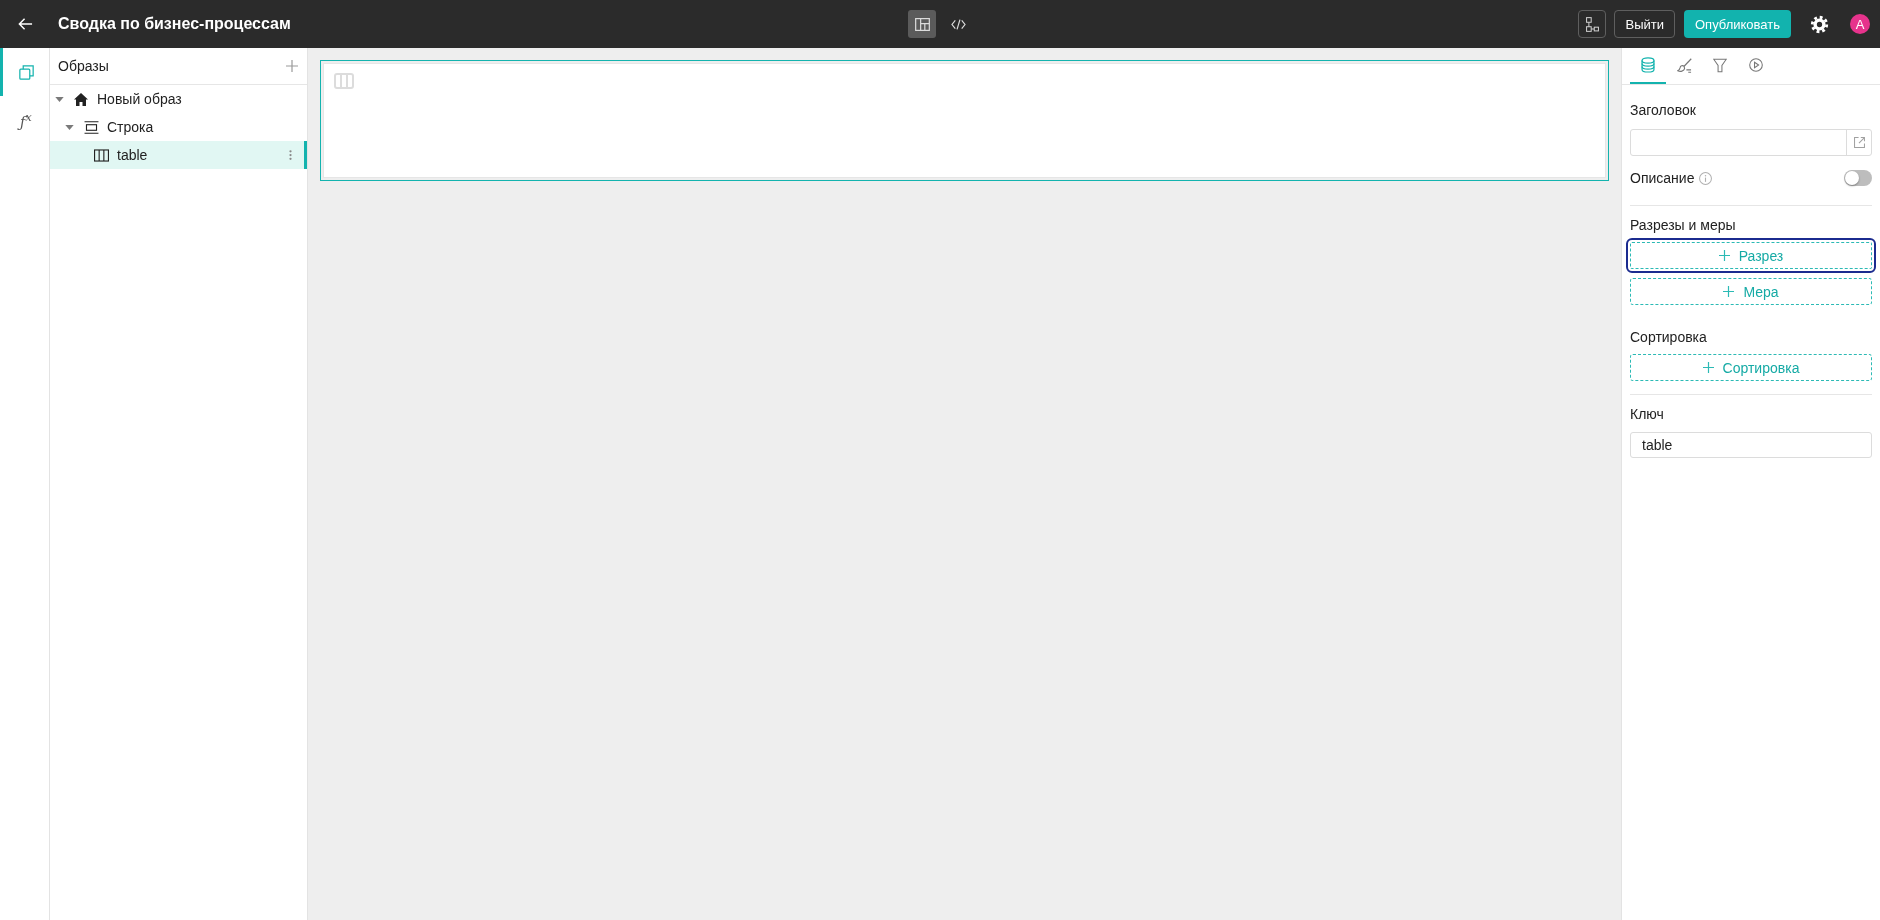 Image resolution: width=1880 pixels, height=920 pixels. What do you see at coordinates (26, 72) in the screenshot?
I see `pages-icon` at bounding box center [26, 72].